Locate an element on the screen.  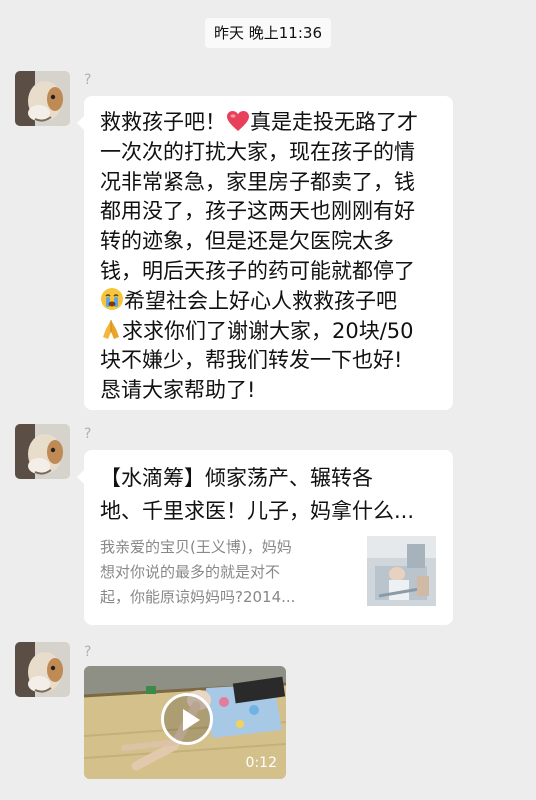
video-message: 0:12 is located at coordinates (185, 722).